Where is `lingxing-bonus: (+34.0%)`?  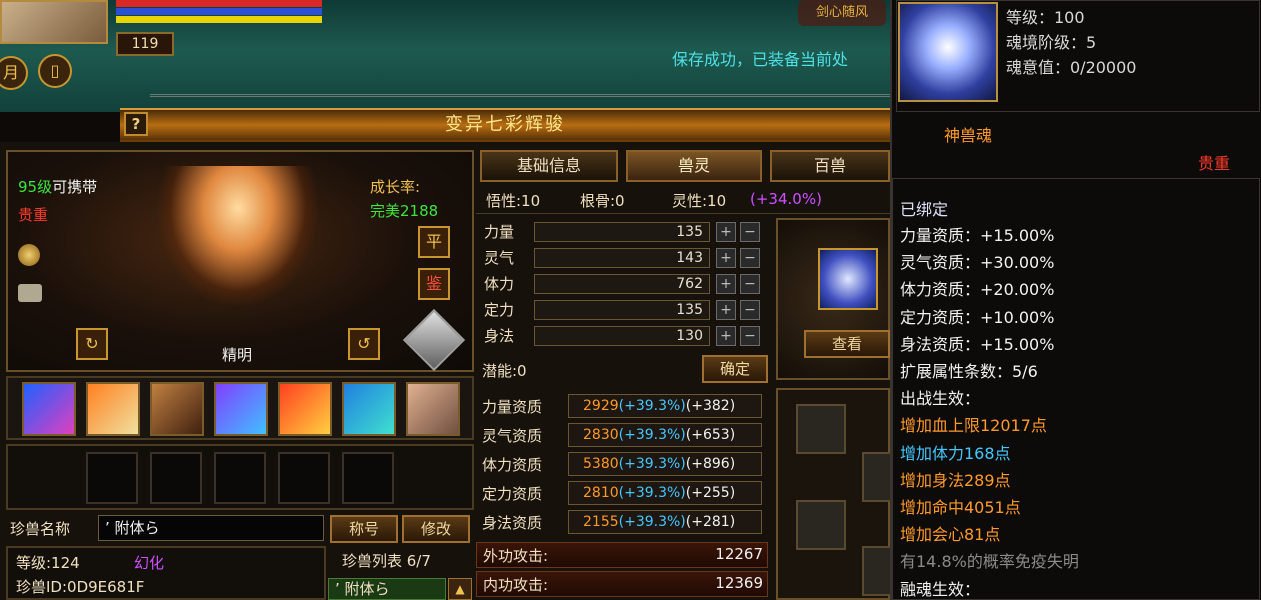 lingxing-bonus: (+34.0%) is located at coordinates (786, 199).